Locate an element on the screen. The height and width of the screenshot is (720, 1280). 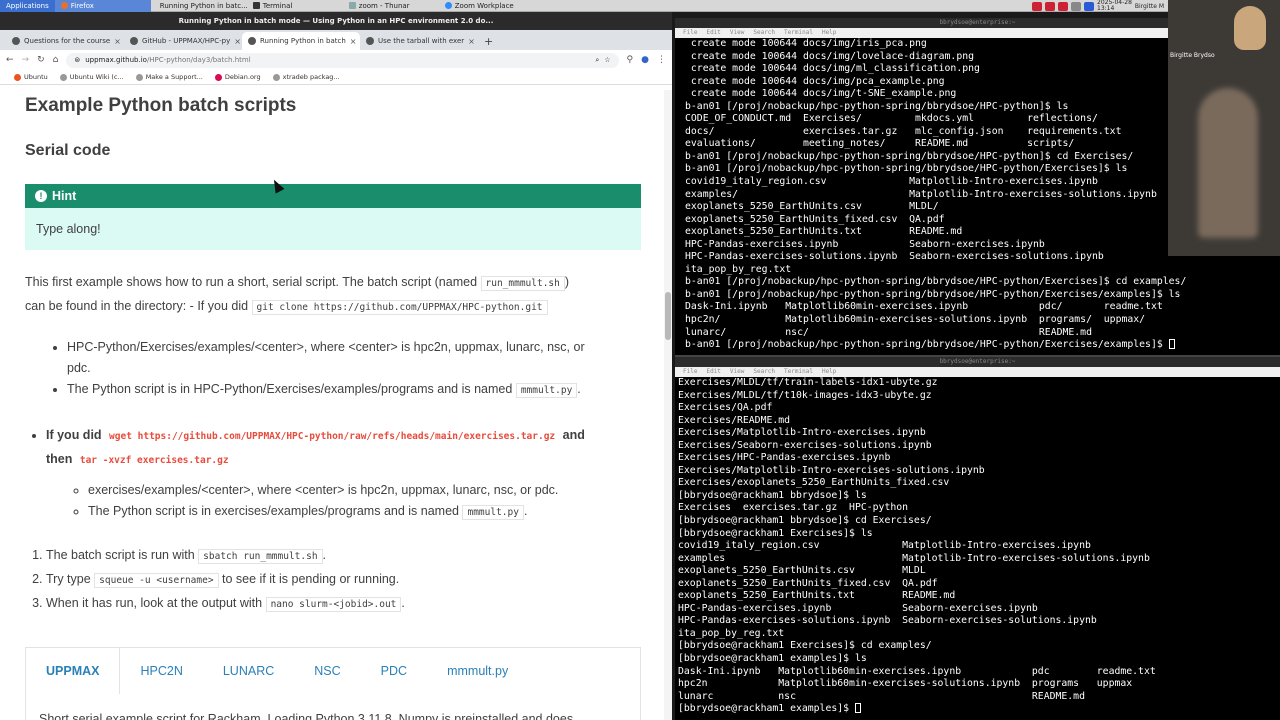
tab-hpc2n: HPC2N is located at coordinates (161, 671).